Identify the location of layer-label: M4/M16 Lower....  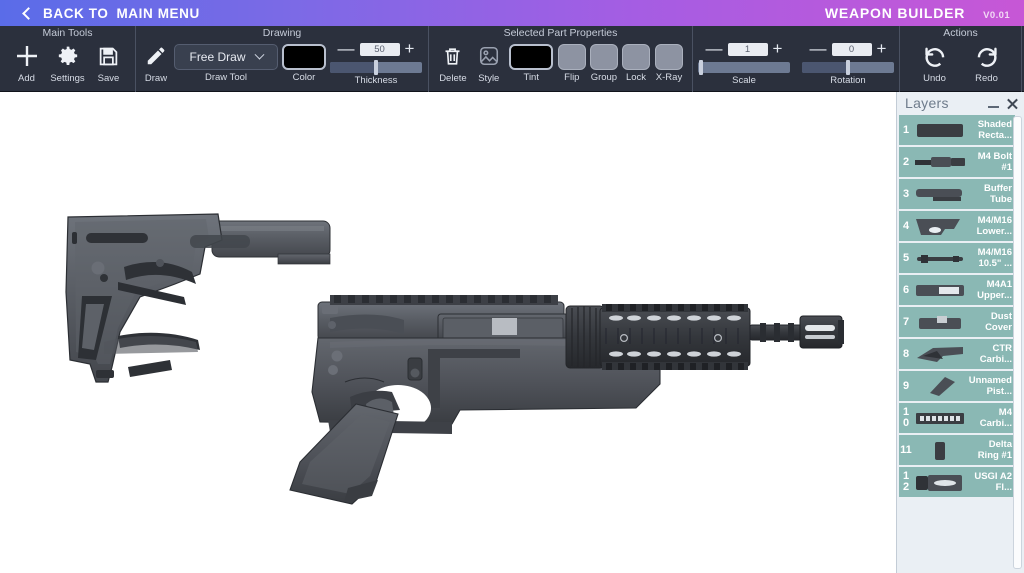
(994, 226).